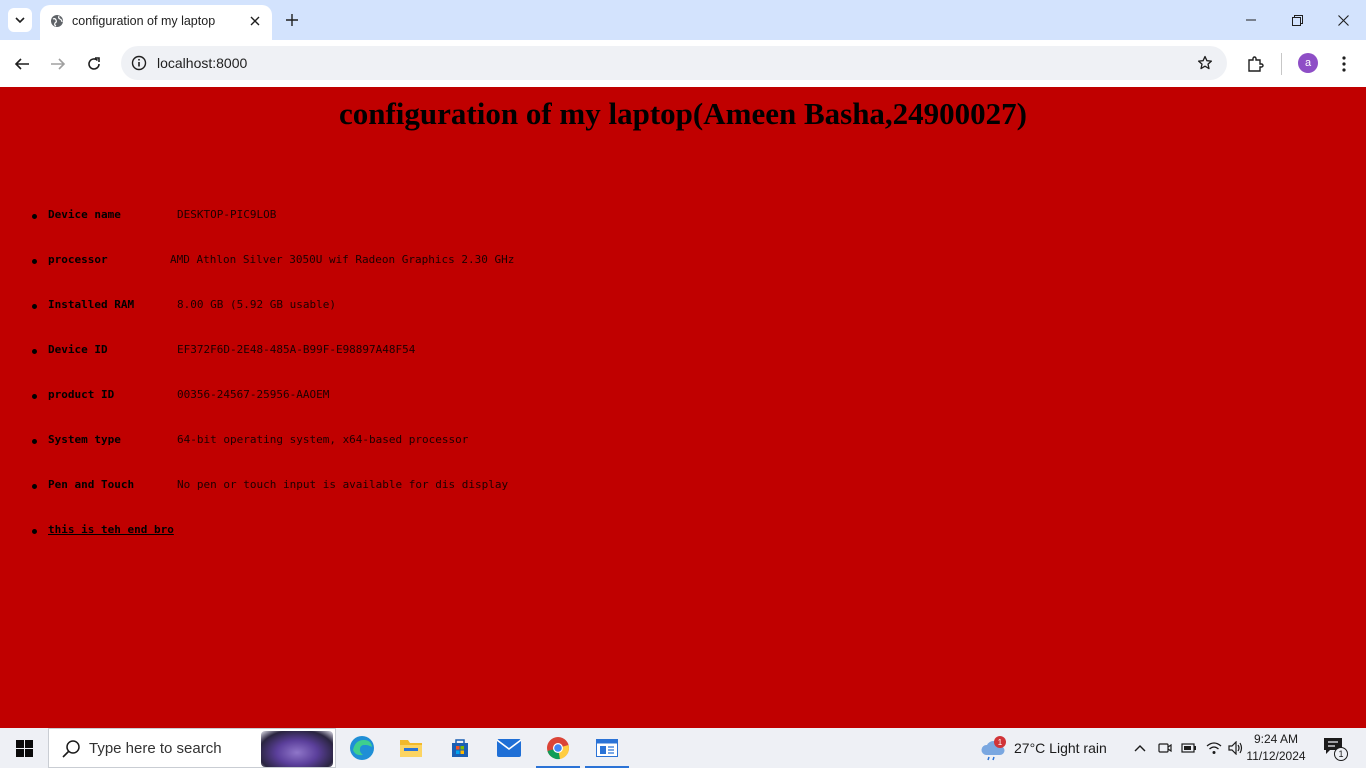 This screenshot has height=768, width=1366. What do you see at coordinates (683, 230) in the screenshot?
I see `list-item: Device name DESKTOP-PIC9LOB` at bounding box center [683, 230].